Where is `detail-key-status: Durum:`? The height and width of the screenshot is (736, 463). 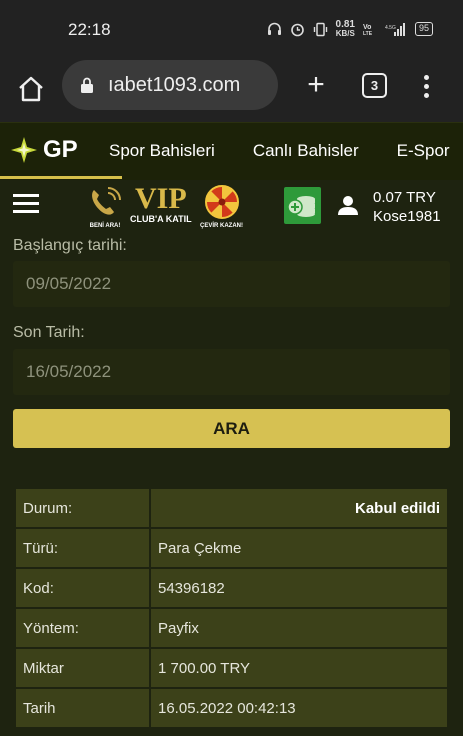
detail-key-status: Durum: is located at coordinates (82, 508).